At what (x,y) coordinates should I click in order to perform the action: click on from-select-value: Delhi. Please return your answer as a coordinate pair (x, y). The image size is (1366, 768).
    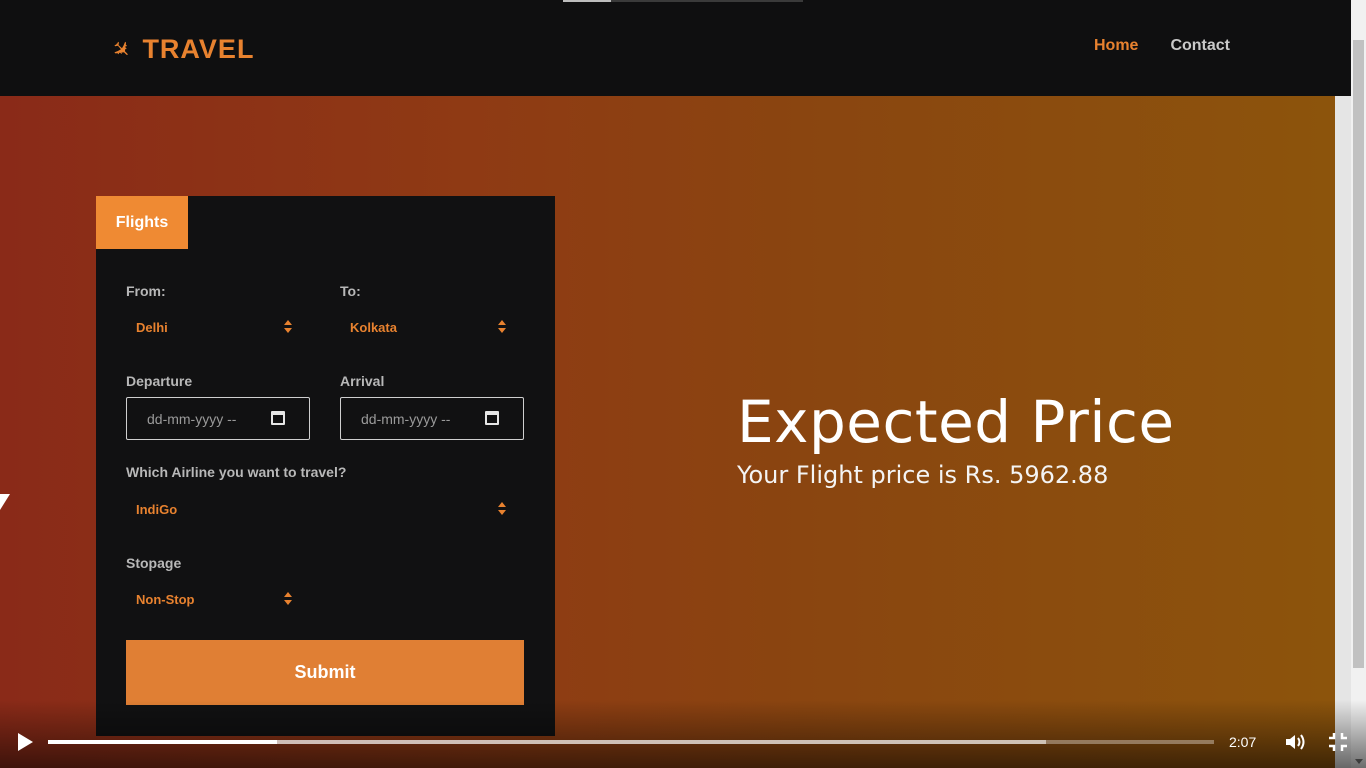
    Looking at the image, I should click on (152, 327).